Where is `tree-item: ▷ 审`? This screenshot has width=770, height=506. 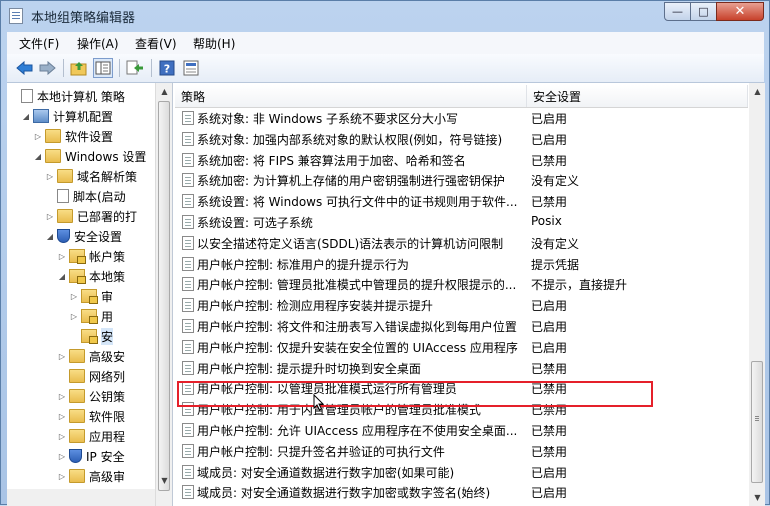
tree-item: ▷ 审 is located at coordinates (91, 296).